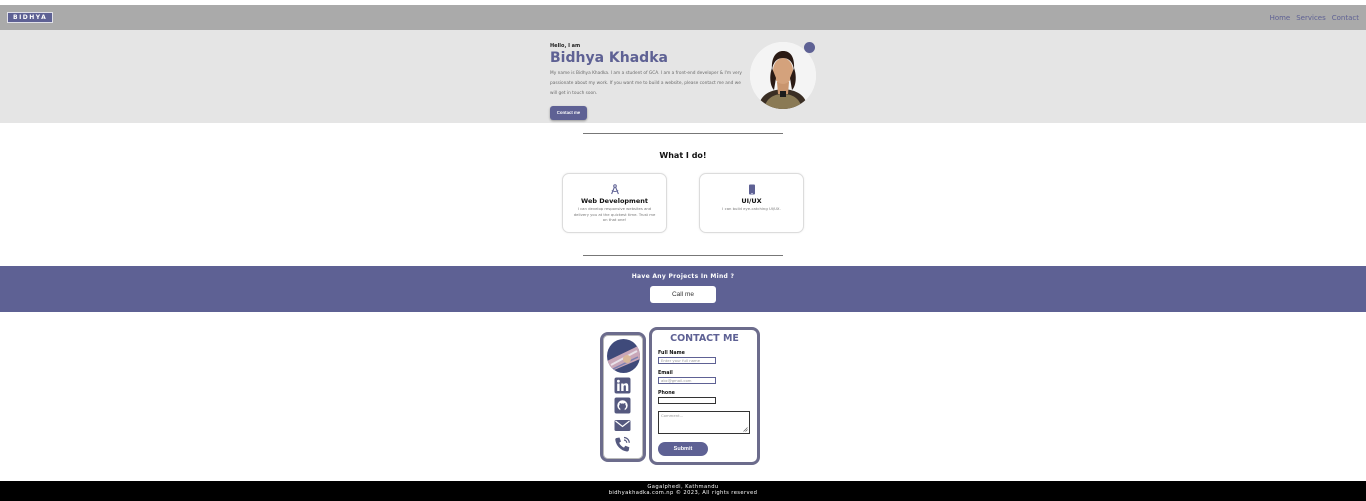 Image resolution: width=1366 pixels, height=501 pixels. I want to click on service-card-description: I can build eye-catching UI/UX., so click(751, 208).